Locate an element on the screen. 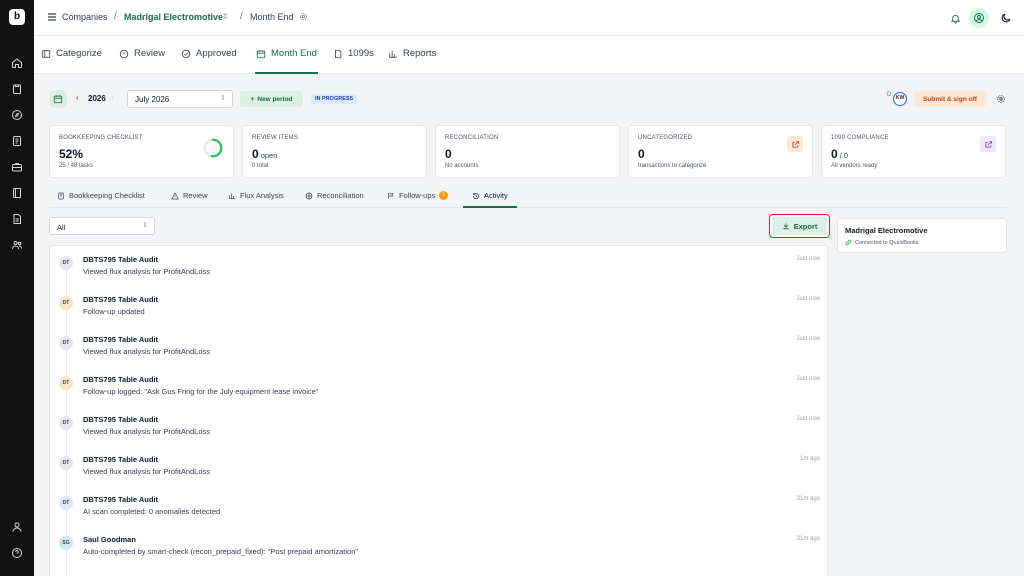 The image size is (1024, 576). activity-time: 1m ago is located at coordinates (809, 459).